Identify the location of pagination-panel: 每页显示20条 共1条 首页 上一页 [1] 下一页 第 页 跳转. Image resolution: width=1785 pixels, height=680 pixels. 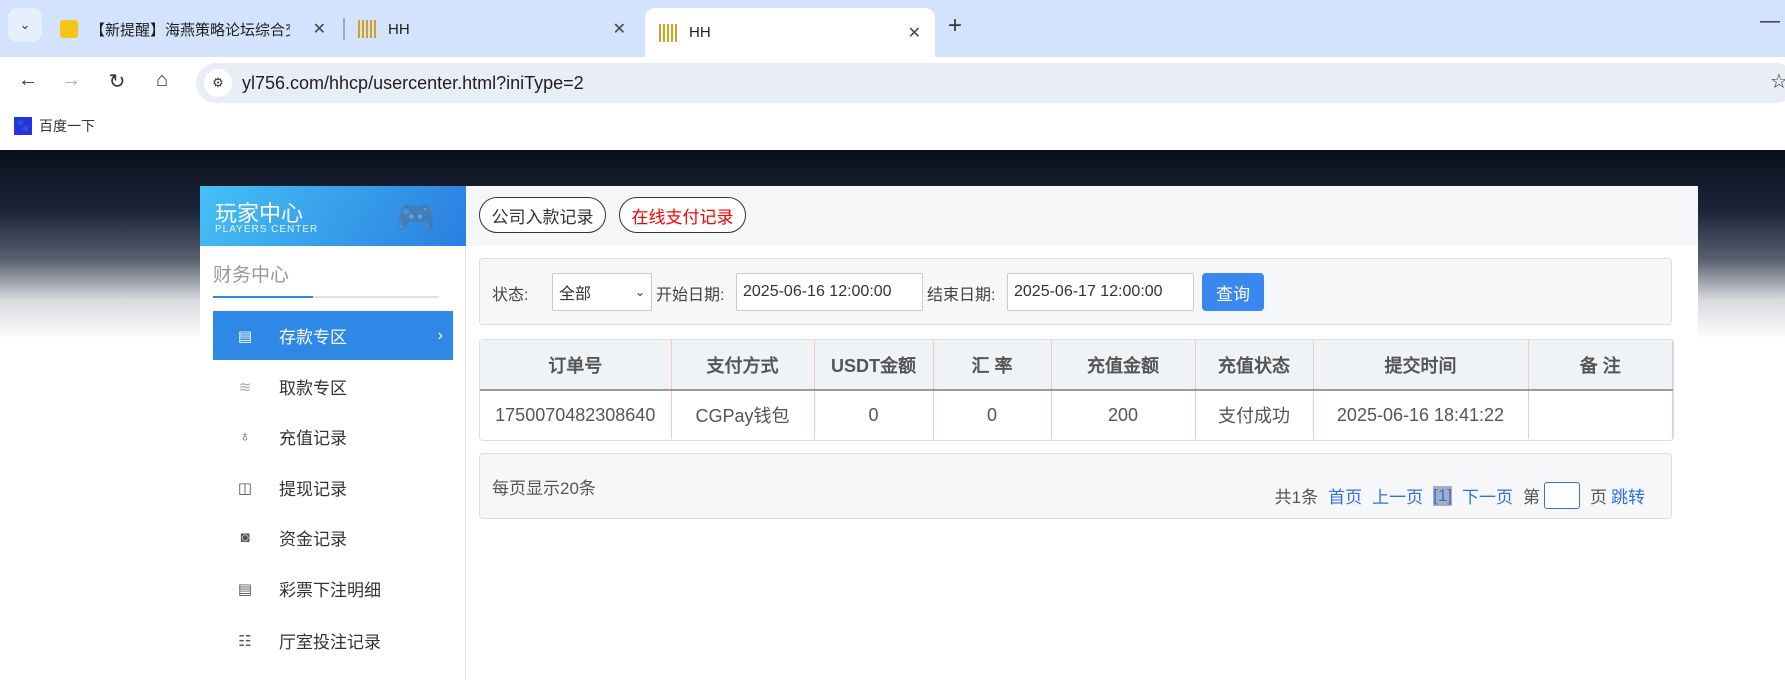
(1075, 486).